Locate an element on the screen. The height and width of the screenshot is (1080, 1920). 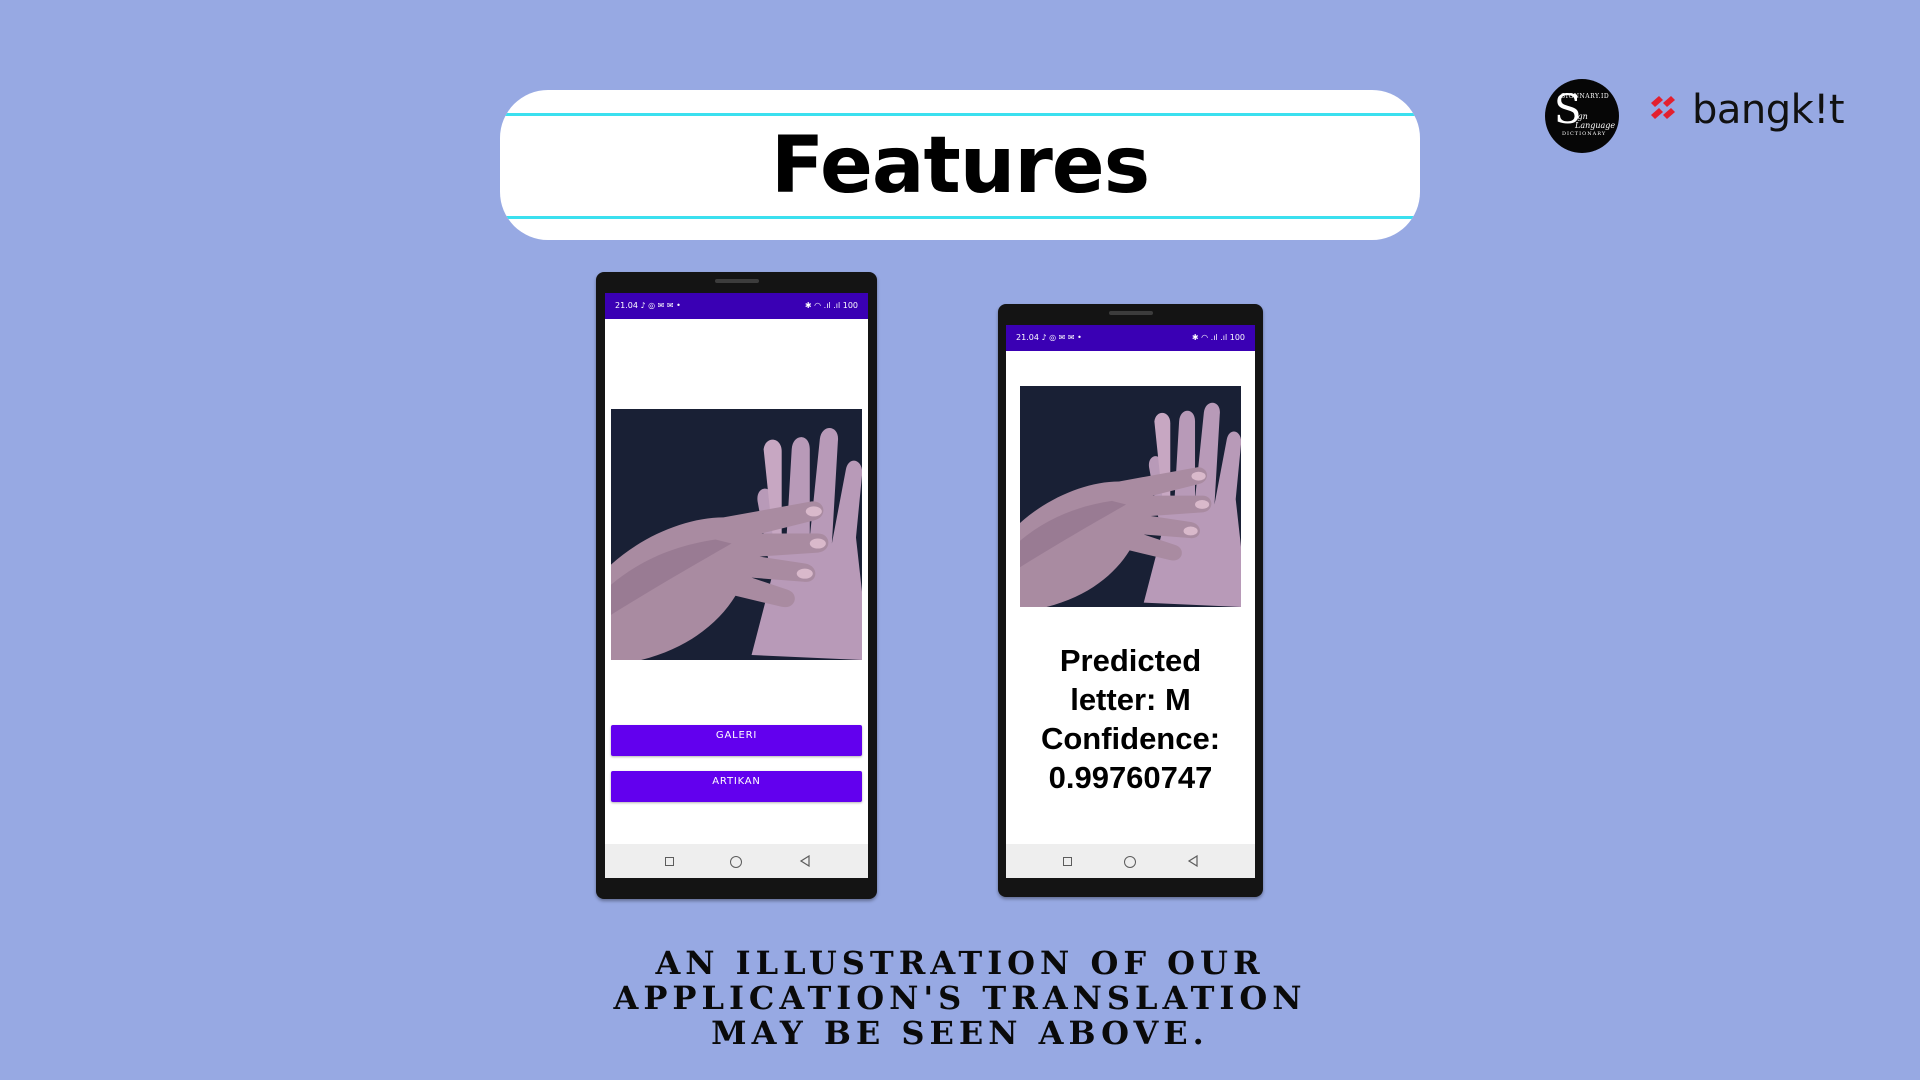
bangkit-logo: bangk!t is located at coordinates (1746, 115).